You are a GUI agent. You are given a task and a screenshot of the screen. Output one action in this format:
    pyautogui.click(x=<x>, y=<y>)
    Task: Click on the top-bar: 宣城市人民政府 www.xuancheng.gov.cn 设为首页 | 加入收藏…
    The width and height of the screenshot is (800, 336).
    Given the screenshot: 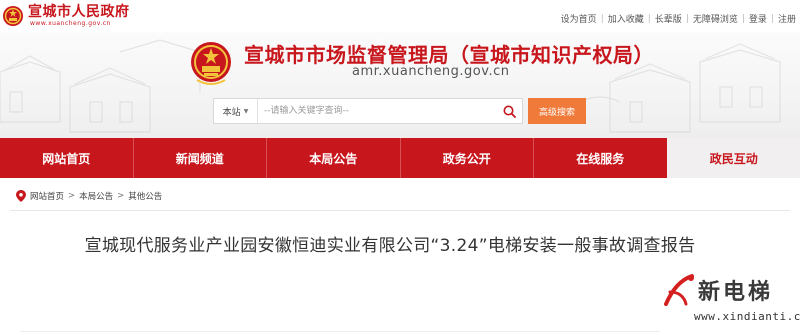 What is the action you would take?
    pyautogui.click(x=400, y=16)
    